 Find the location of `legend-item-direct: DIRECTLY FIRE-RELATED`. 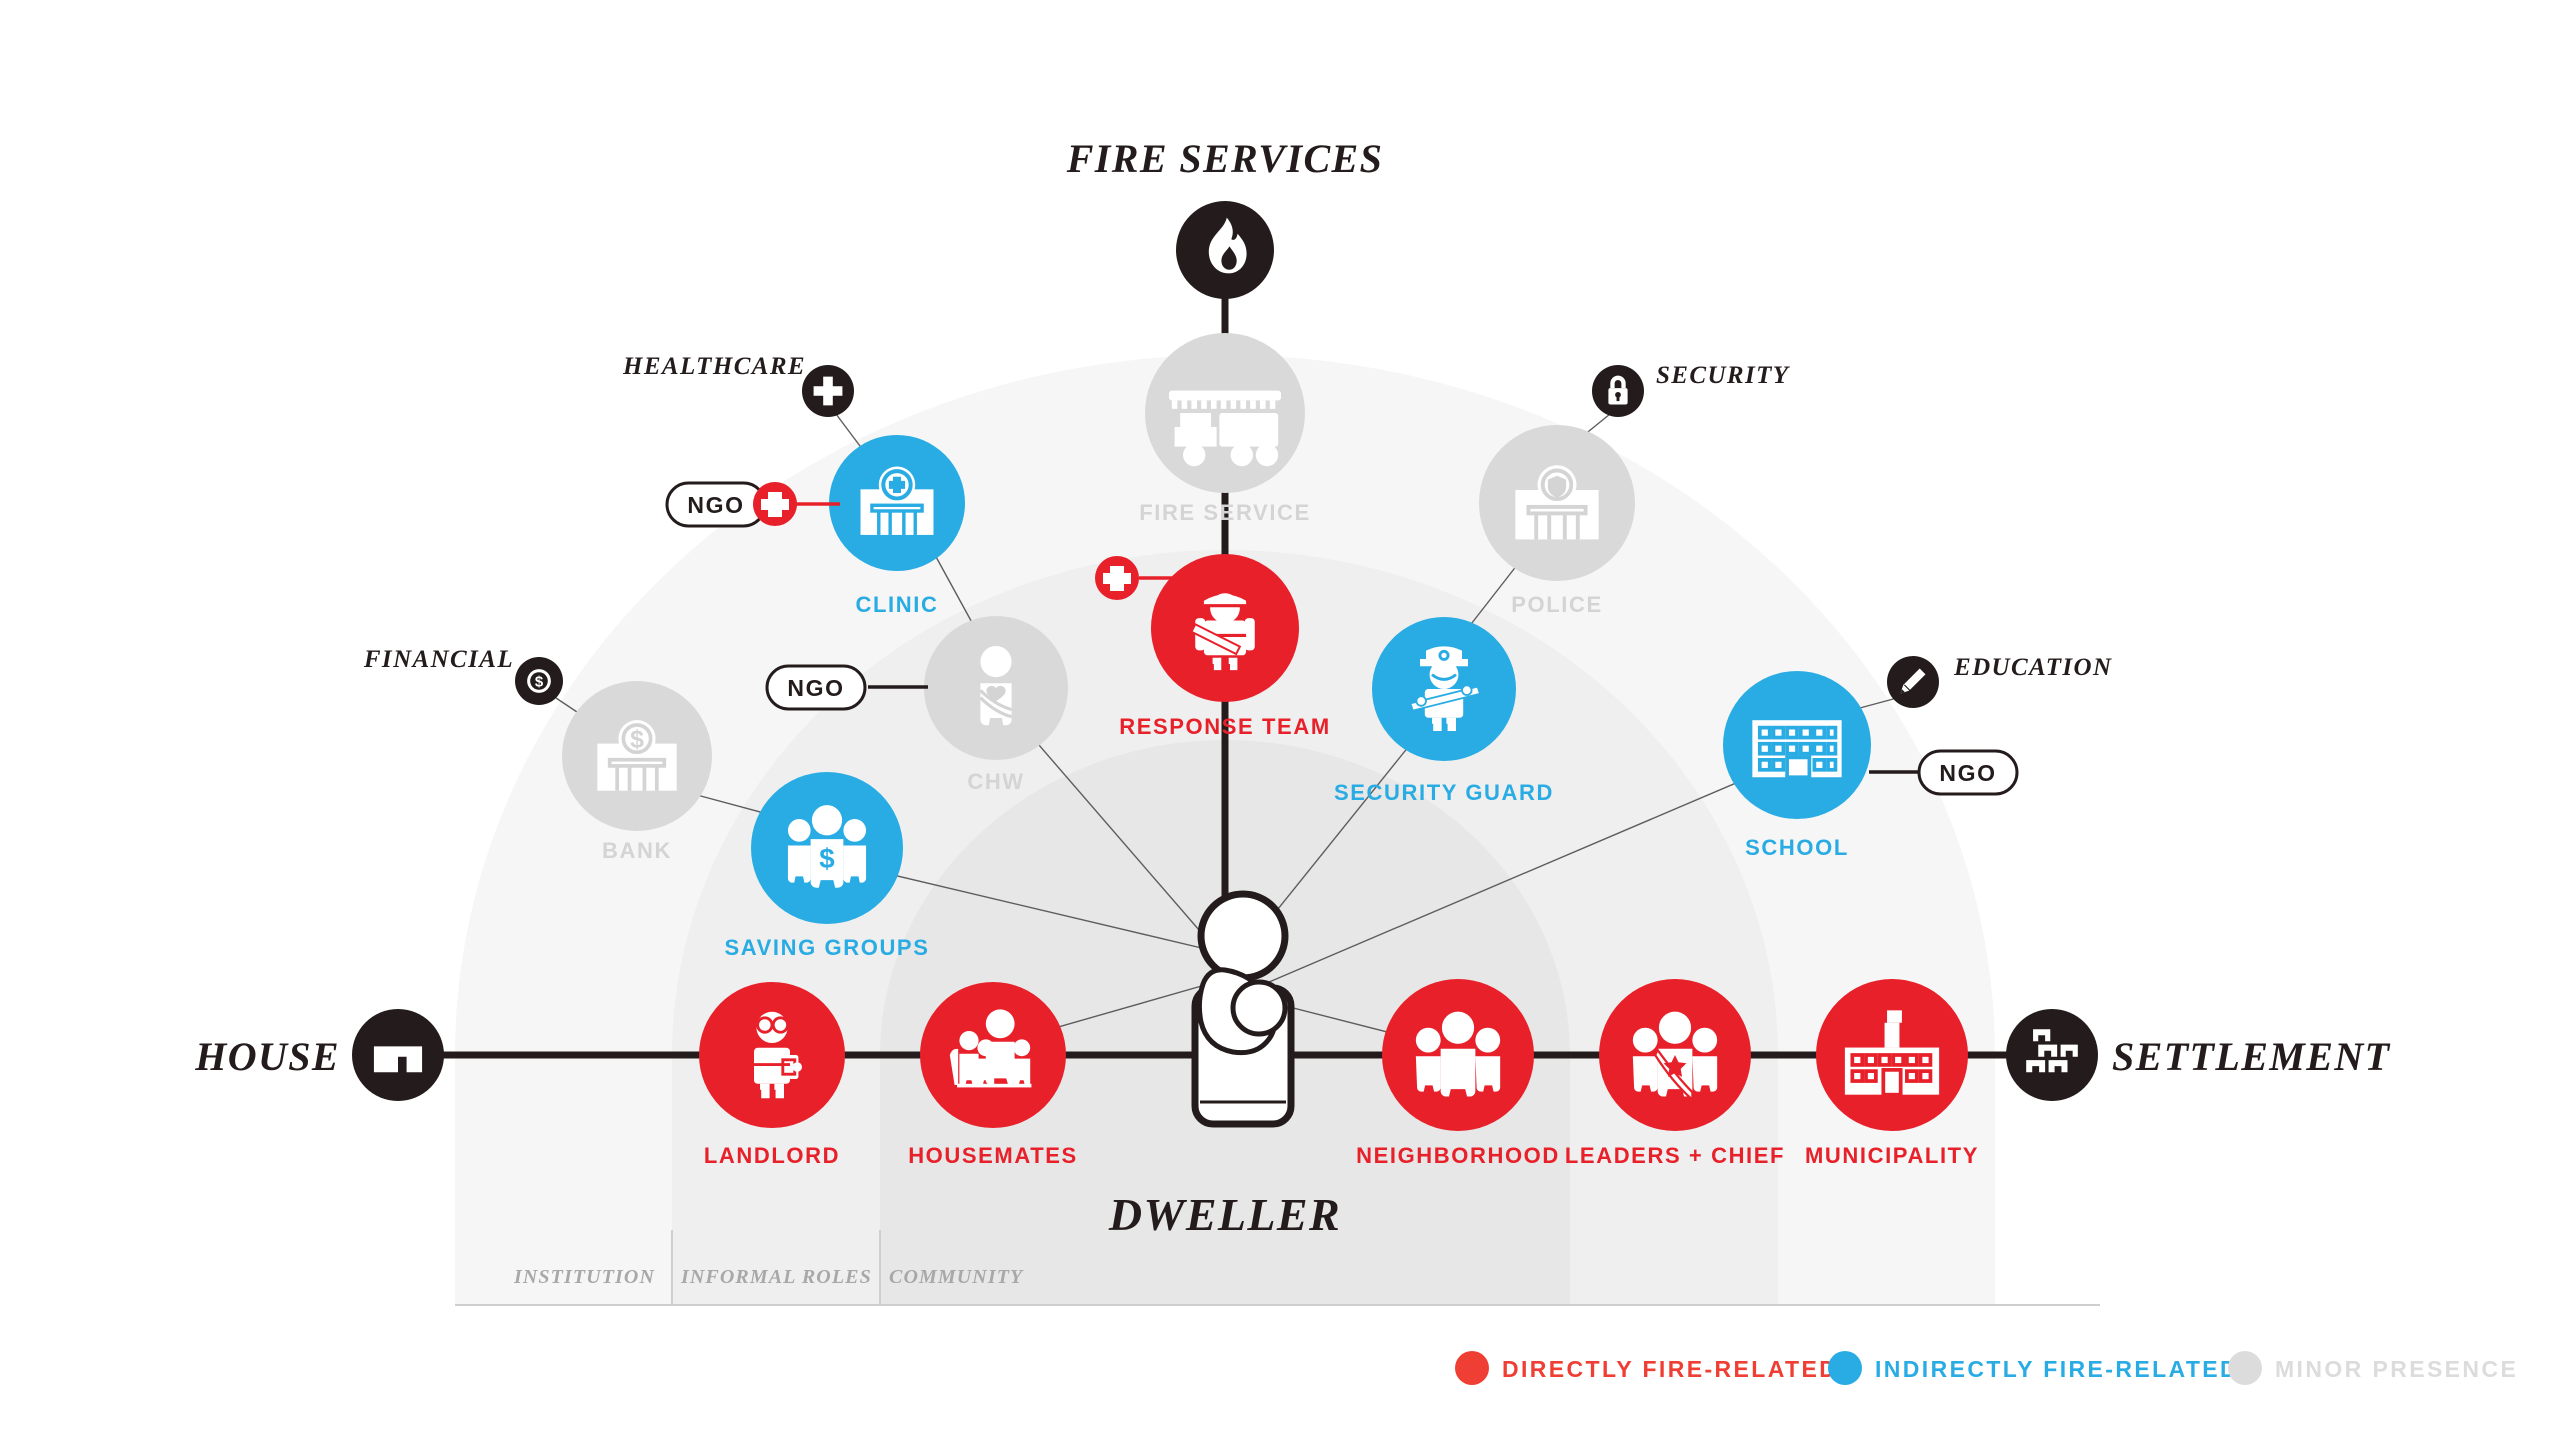

legend-item-direct: DIRECTLY FIRE-RELATED is located at coordinates (1646, 1368).